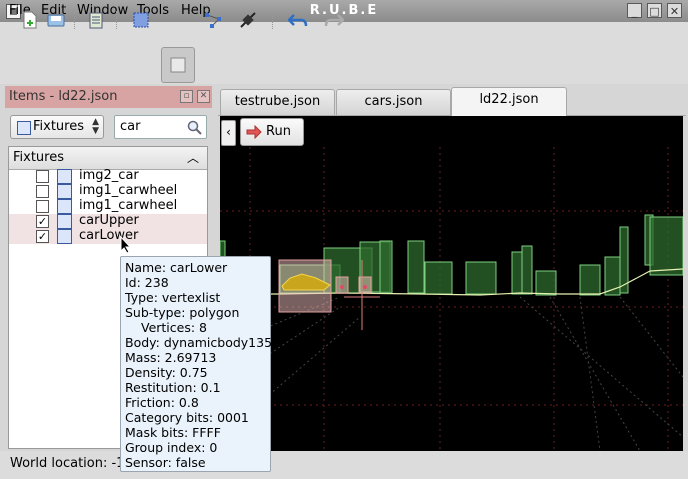  I want to click on tooltip-line: Density: 0.75, so click(166, 372).